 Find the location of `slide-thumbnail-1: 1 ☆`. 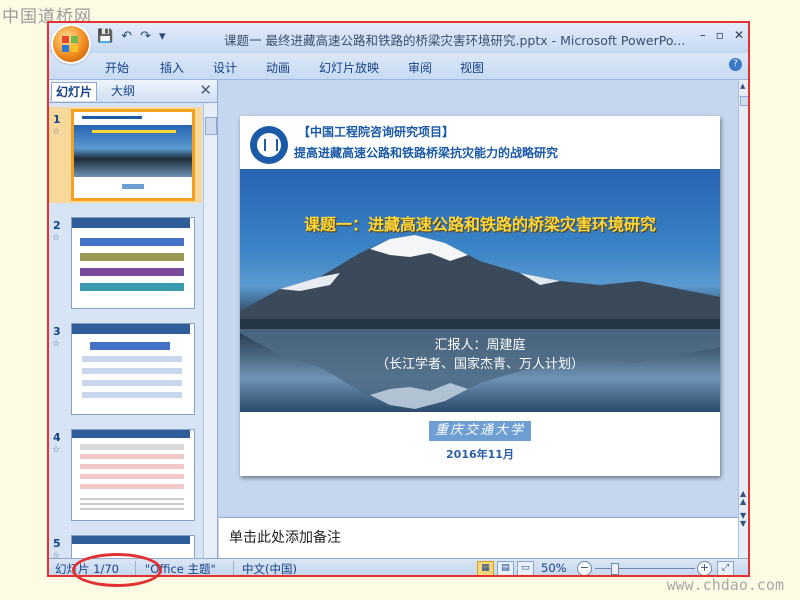

slide-thumbnail-1: 1 ☆ is located at coordinates (125, 155).